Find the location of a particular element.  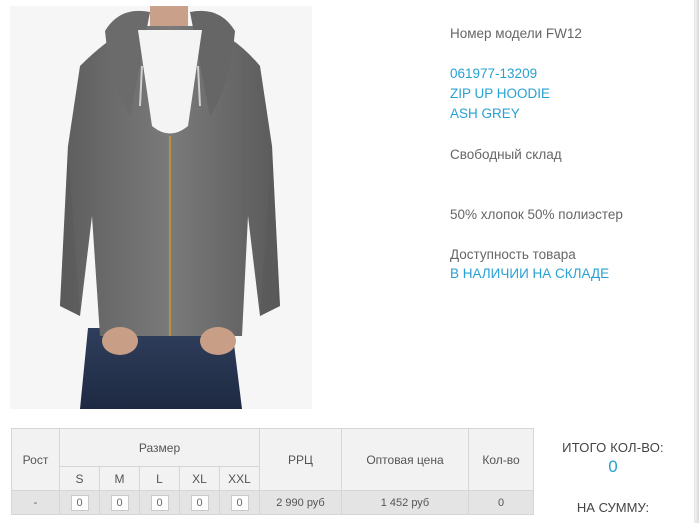

size-label-l: L is located at coordinates (159, 478).